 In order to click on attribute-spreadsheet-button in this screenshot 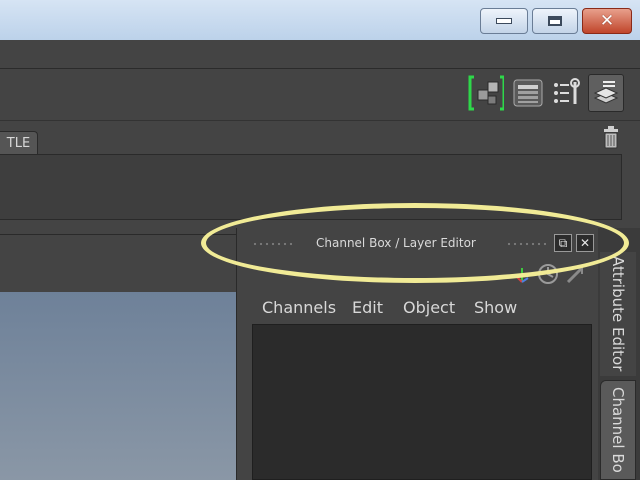, I will do `click(528, 93)`.